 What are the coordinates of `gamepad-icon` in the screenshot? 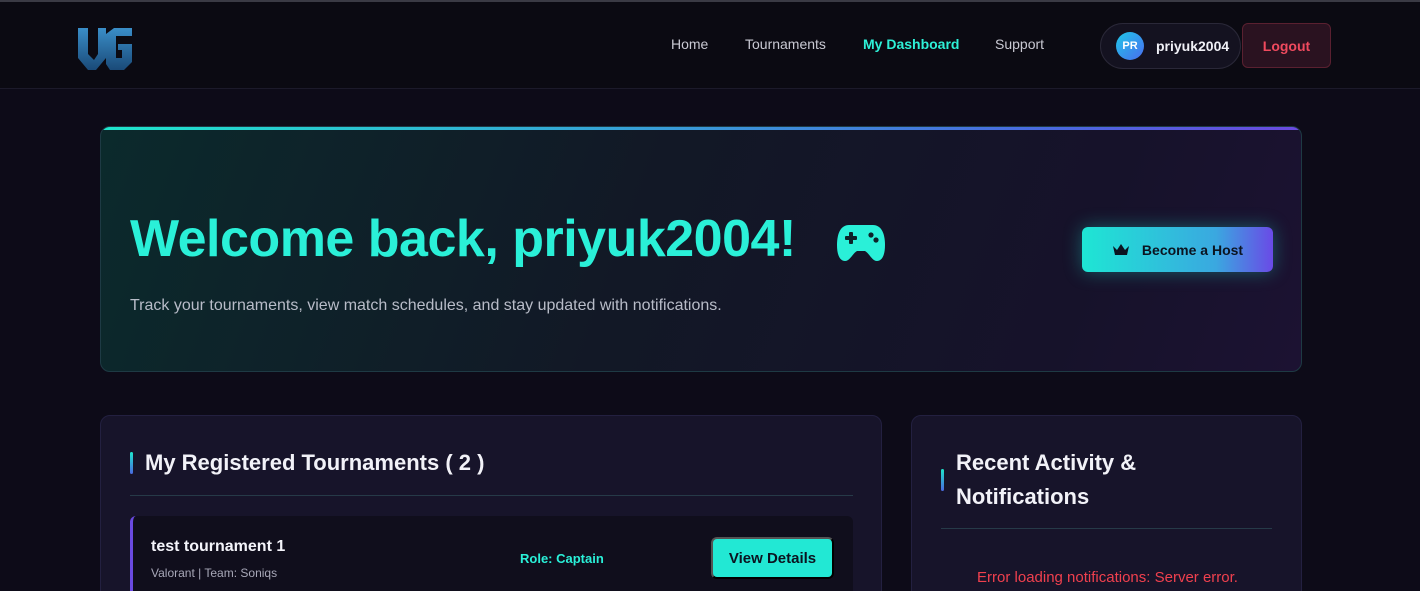 It's located at (861, 243).